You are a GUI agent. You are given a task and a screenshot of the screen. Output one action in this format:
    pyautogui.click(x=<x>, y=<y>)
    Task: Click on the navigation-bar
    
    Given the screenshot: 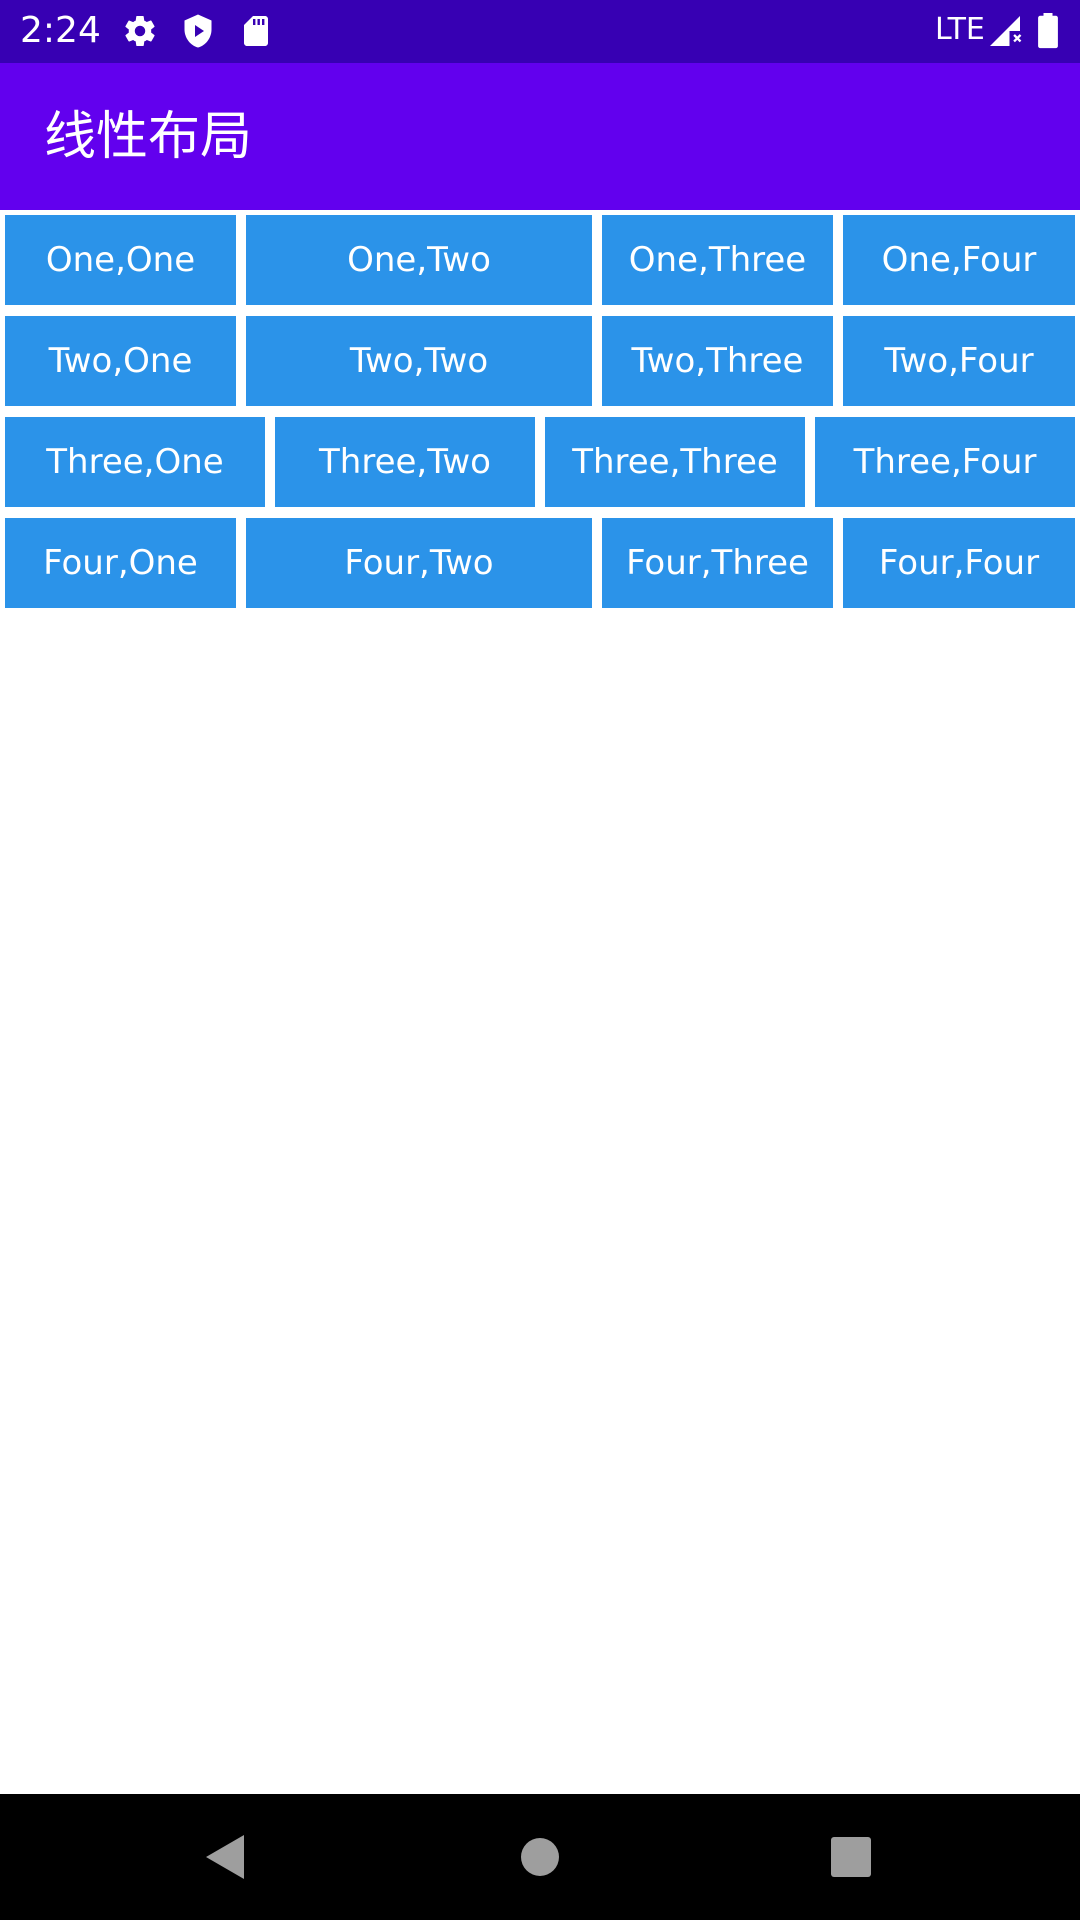 What is the action you would take?
    pyautogui.click(x=540, y=1857)
    